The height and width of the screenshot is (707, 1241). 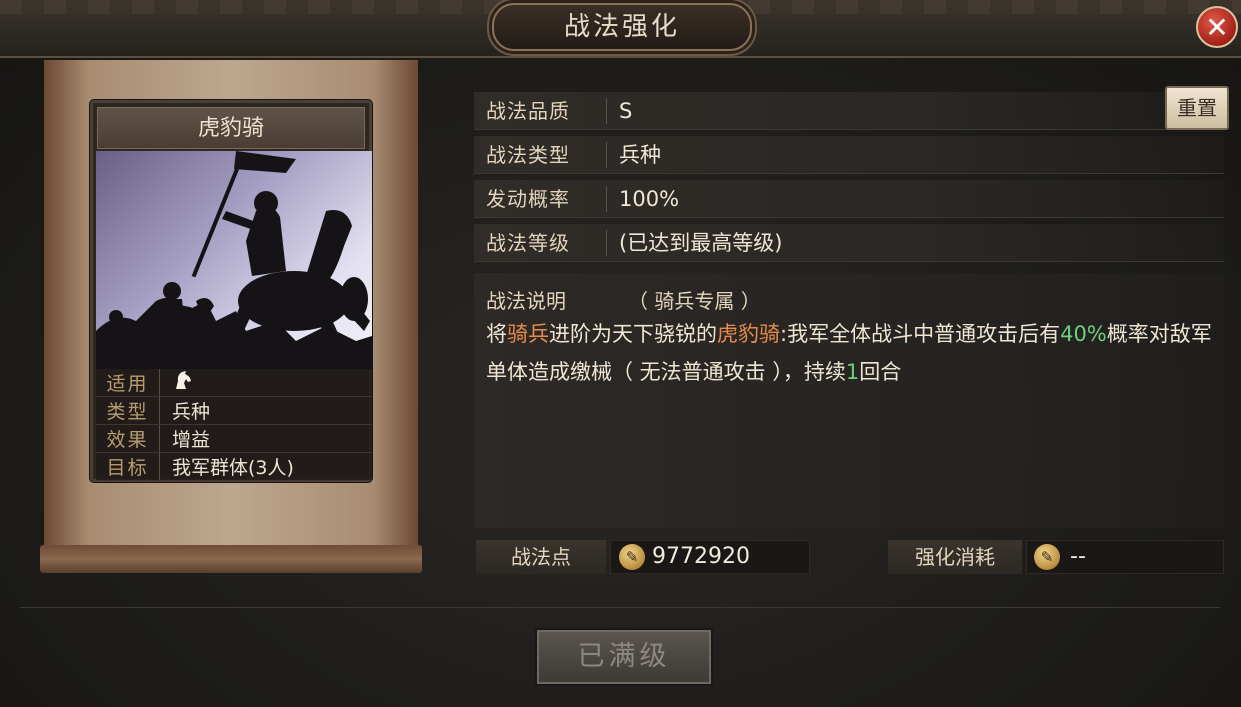 I want to click on info-label: 战法等级, so click(x=528, y=243).